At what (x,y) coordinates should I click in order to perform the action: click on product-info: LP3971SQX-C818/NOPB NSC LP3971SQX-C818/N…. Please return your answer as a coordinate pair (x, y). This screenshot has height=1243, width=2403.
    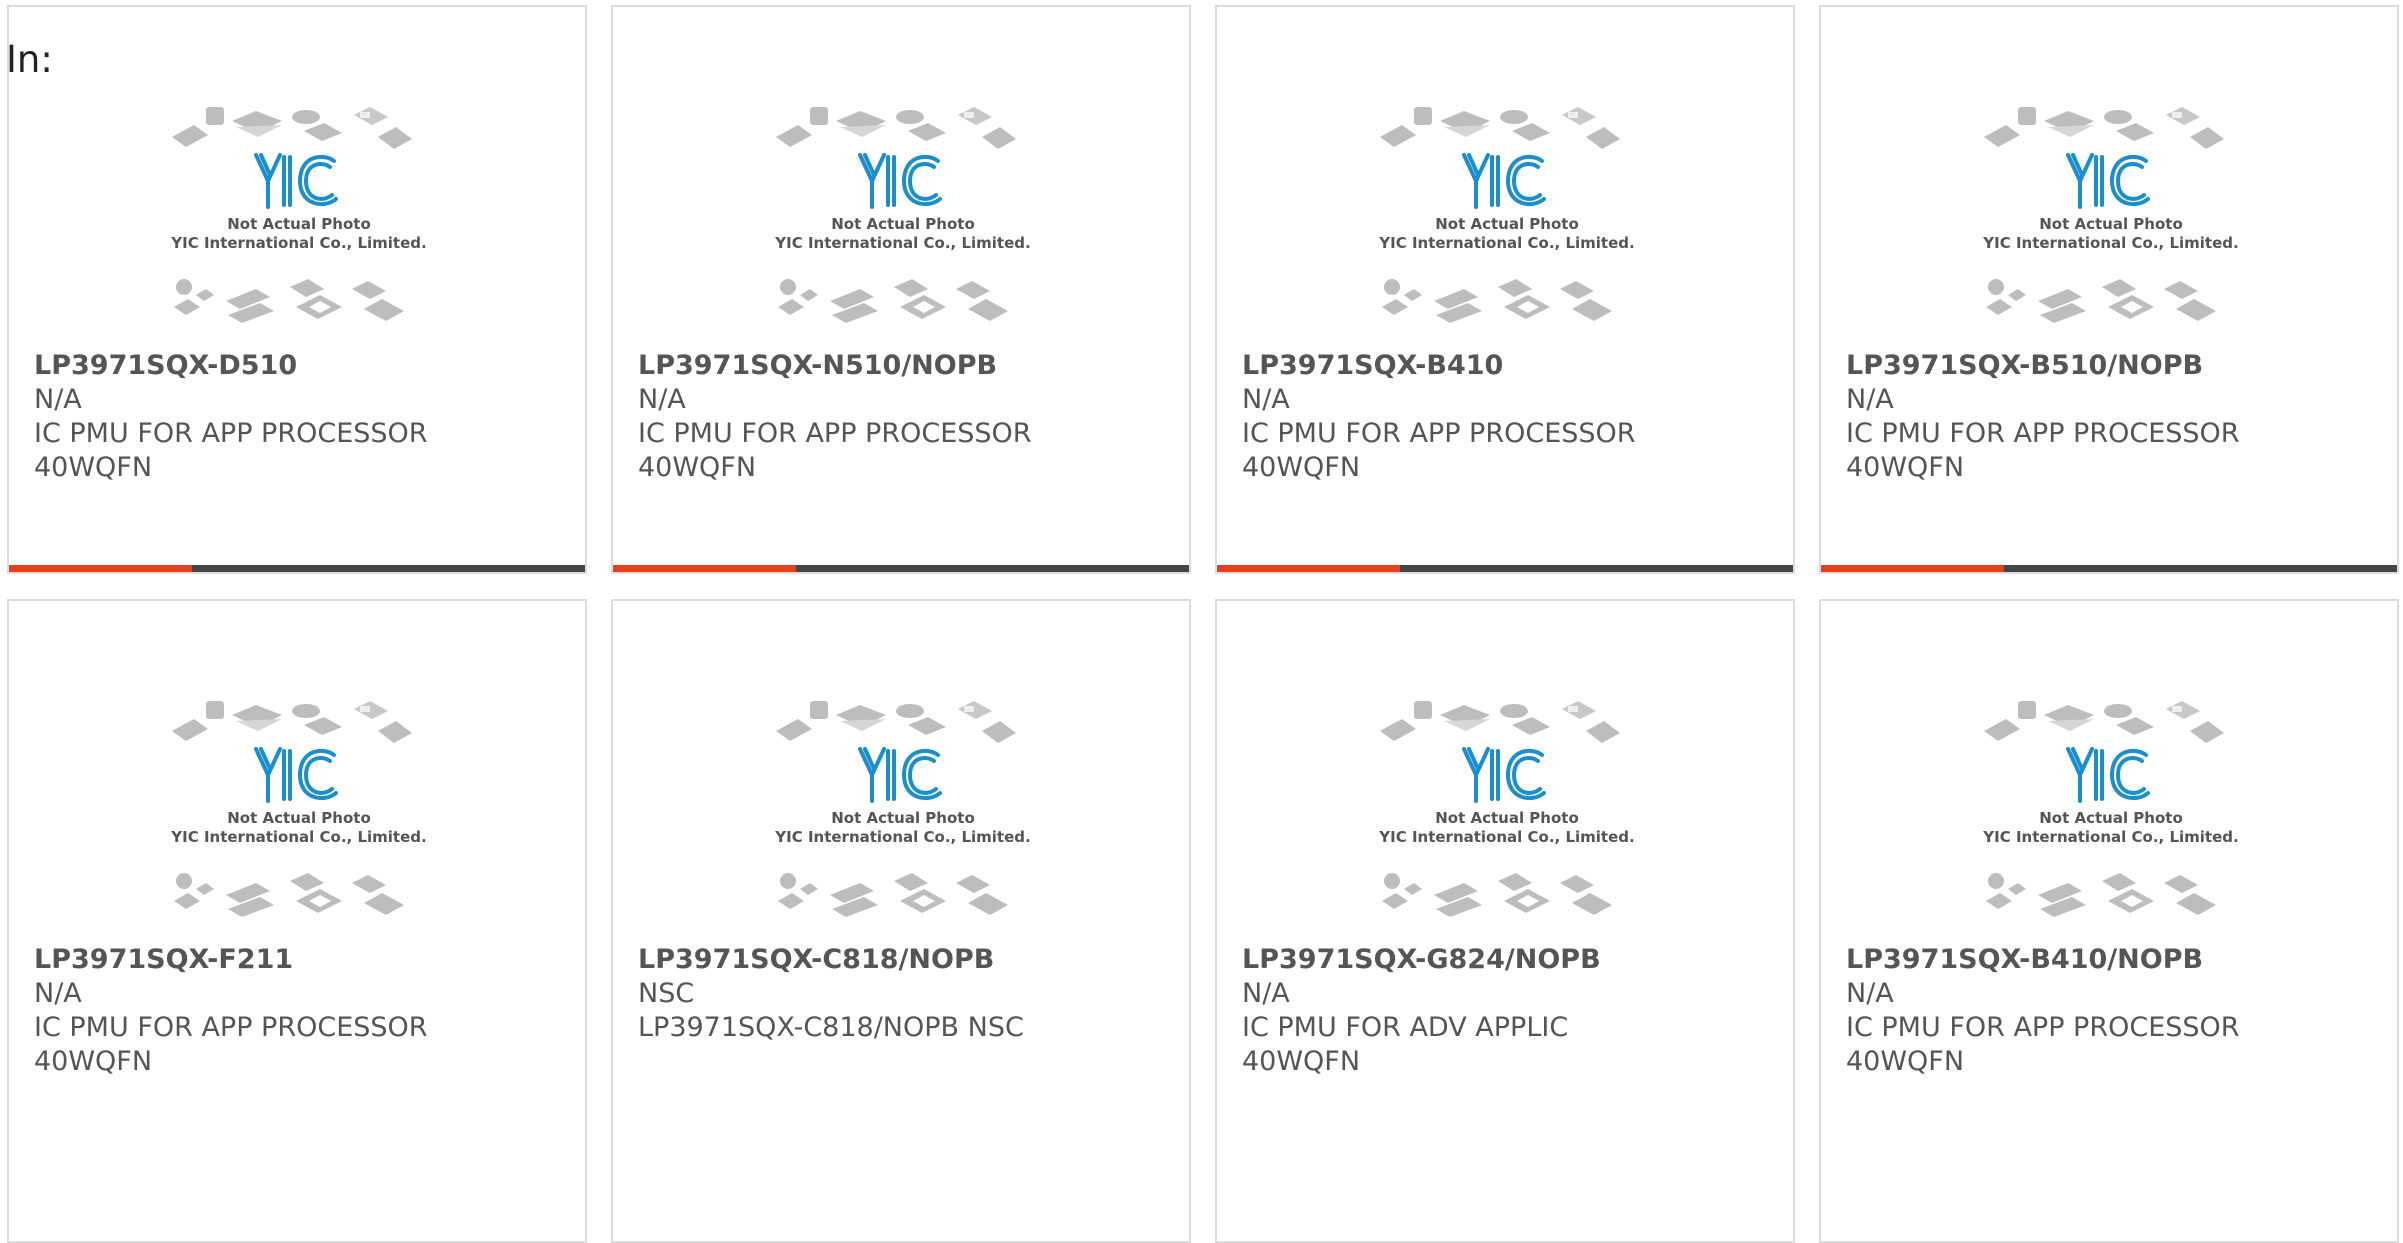
    Looking at the image, I should click on (908, 994).